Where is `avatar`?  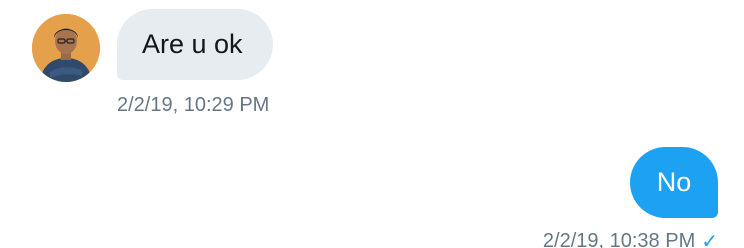 avatar is located at coordinates (66, 48).